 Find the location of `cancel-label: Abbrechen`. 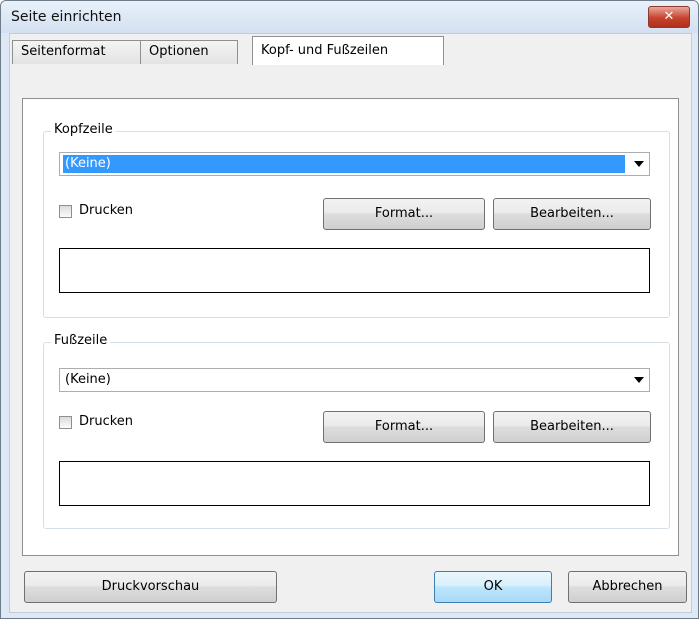

cancel-label: Abbrechen is located at coordinates (627, 586).